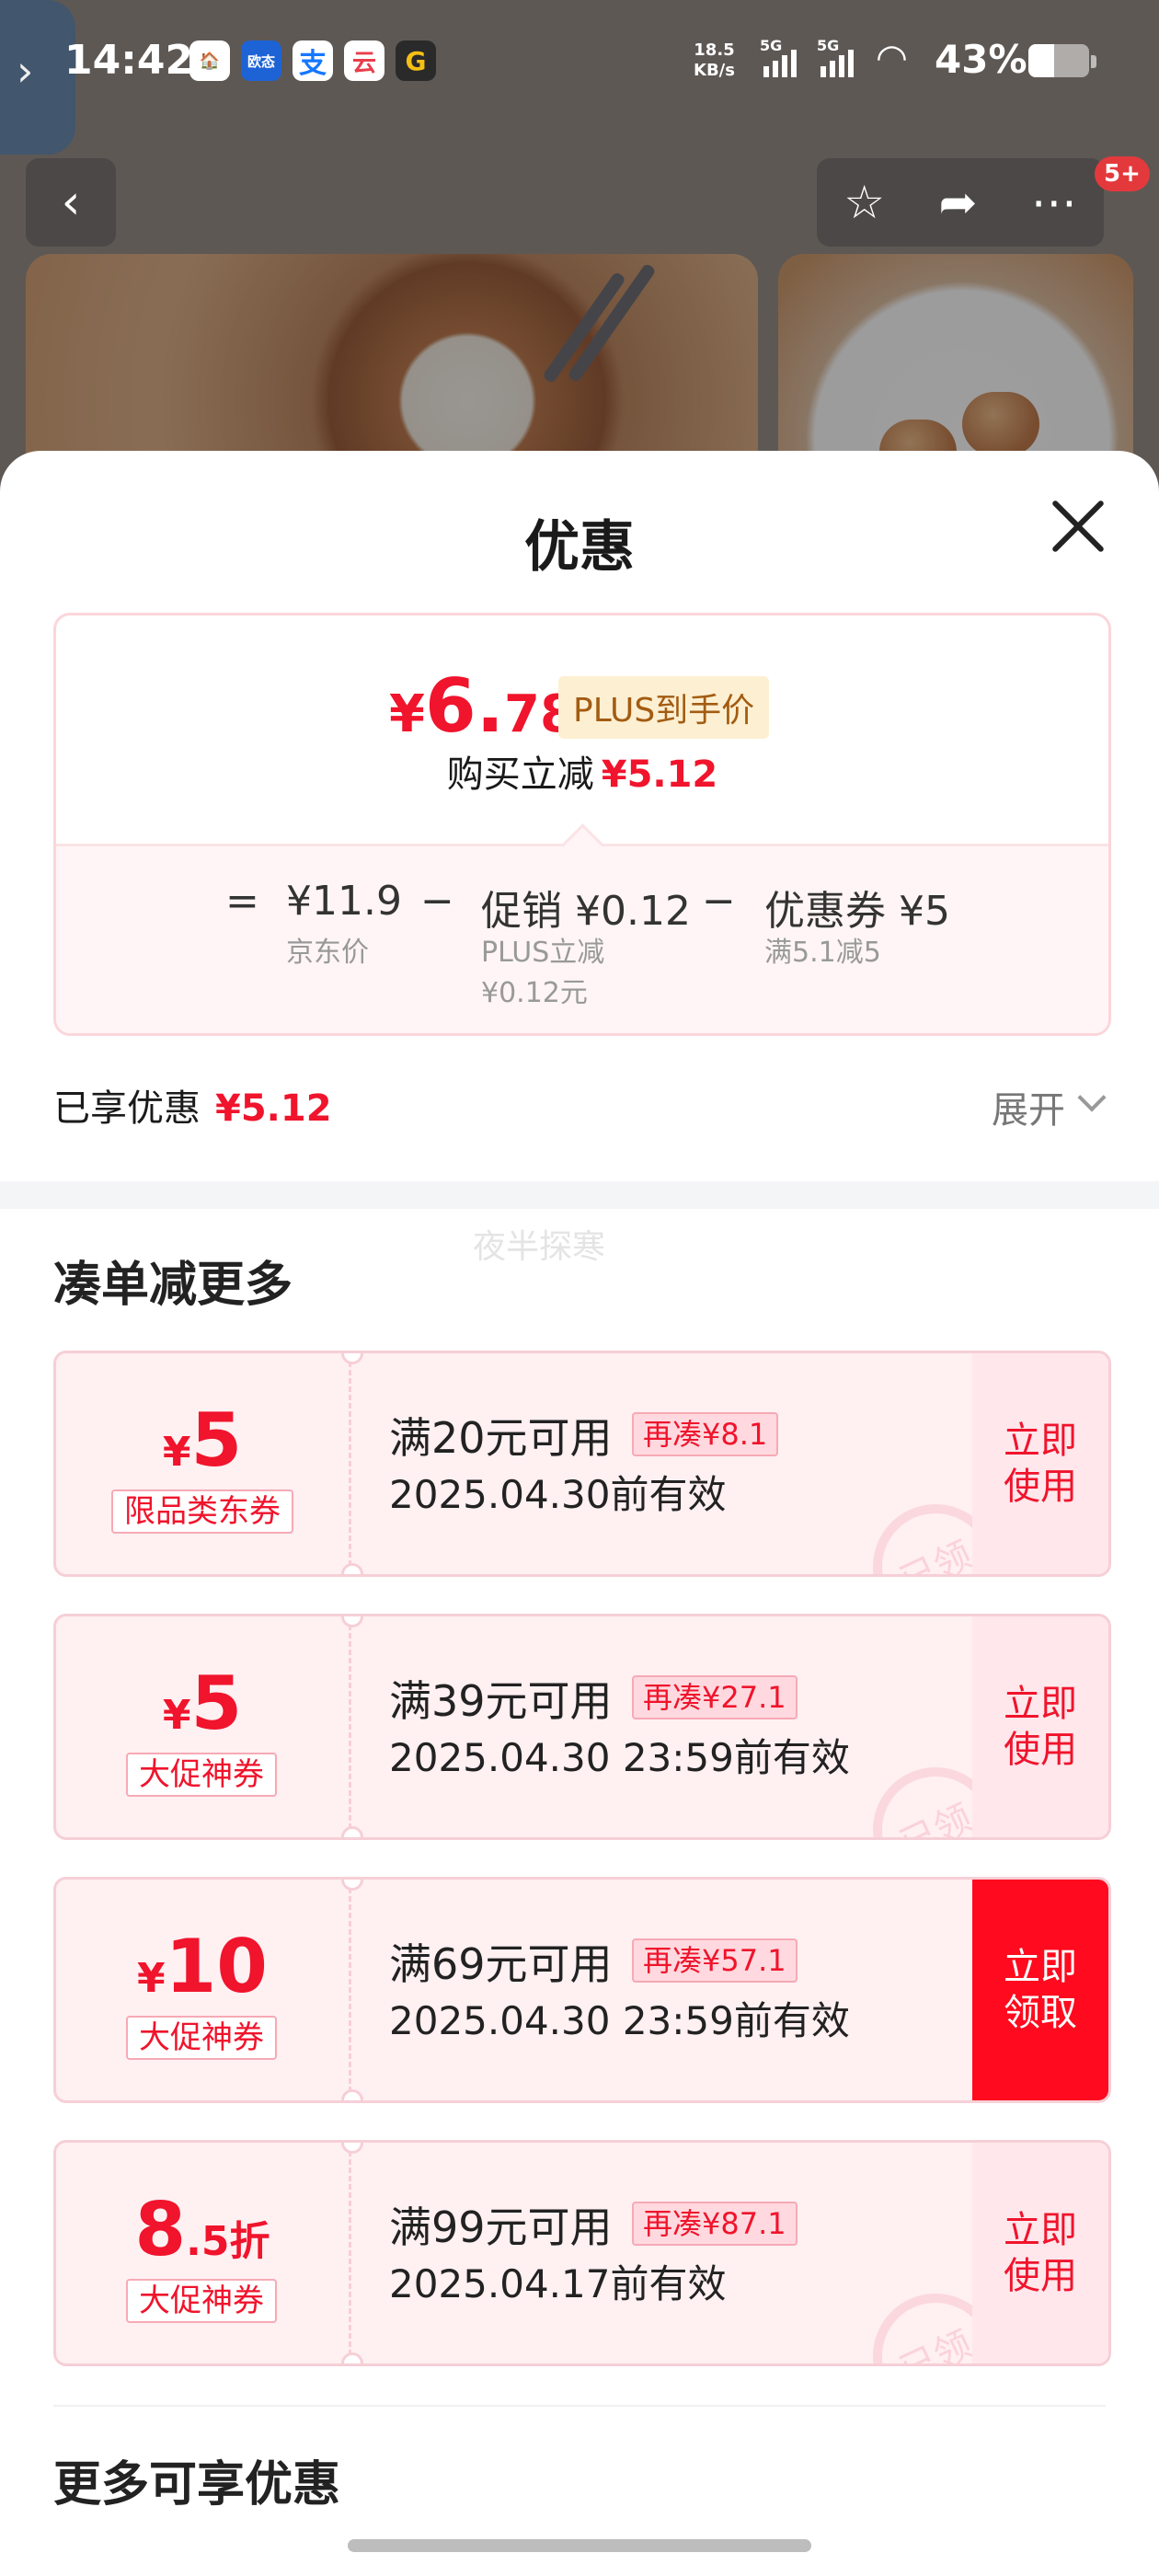 The width and height of the screenshot is (1159, 2576). What do you see at coordinates (1040, 1990) in the screenshot?
I see `claim-coupon-button: 立即 领取` at bounding box center [1040, 1990].